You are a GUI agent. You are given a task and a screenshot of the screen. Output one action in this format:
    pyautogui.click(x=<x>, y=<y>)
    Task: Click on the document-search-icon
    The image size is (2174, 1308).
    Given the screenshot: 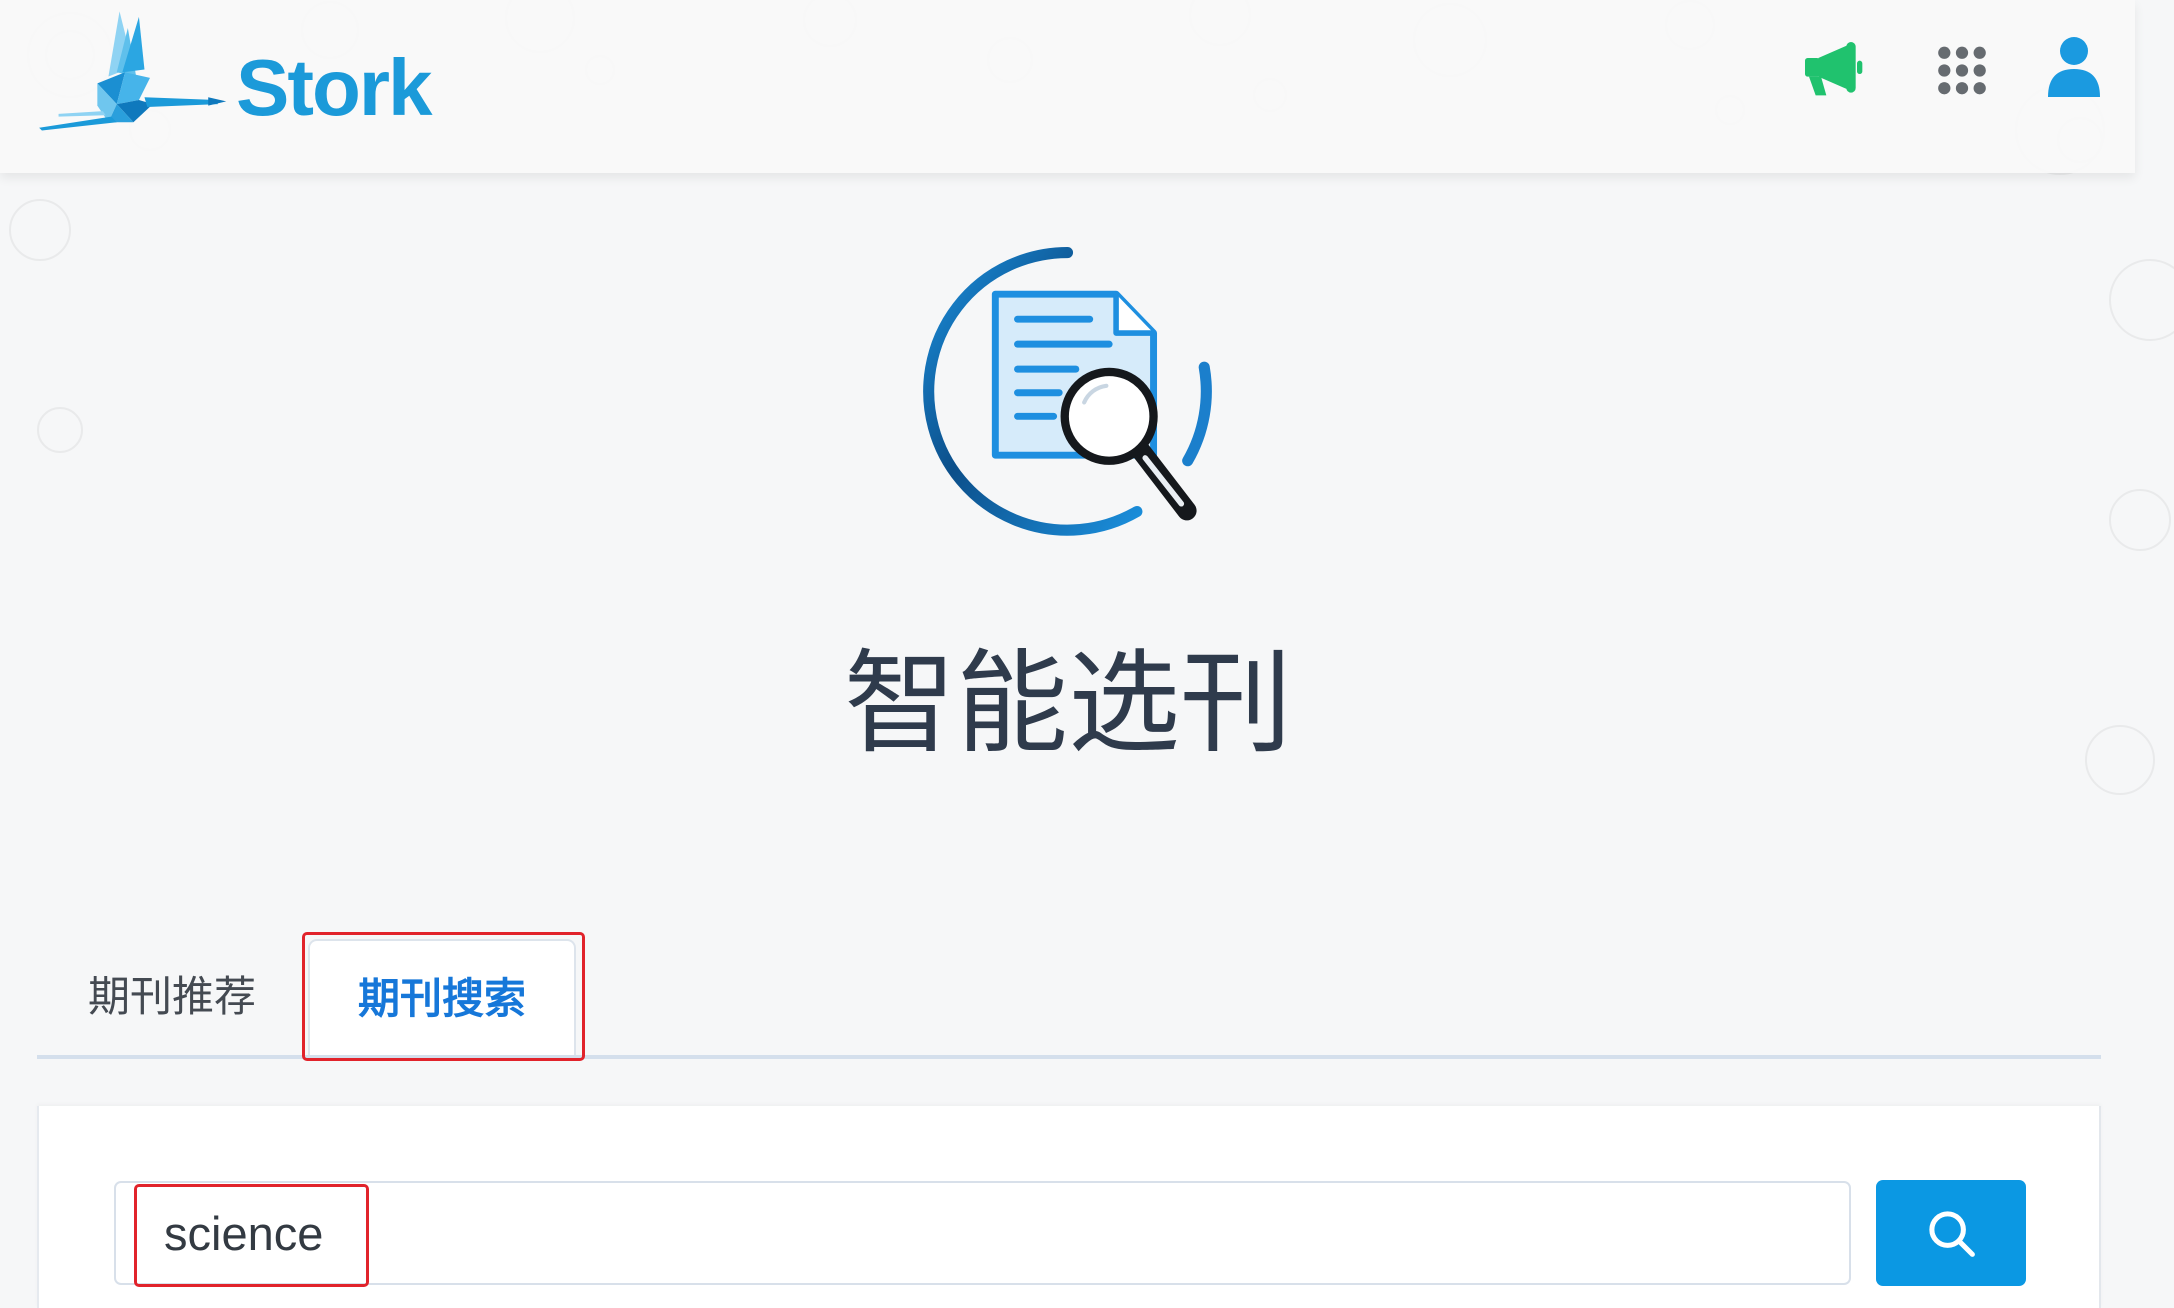 What is the action you would take?
    pyautogui.click(x=1067, y=391)
    